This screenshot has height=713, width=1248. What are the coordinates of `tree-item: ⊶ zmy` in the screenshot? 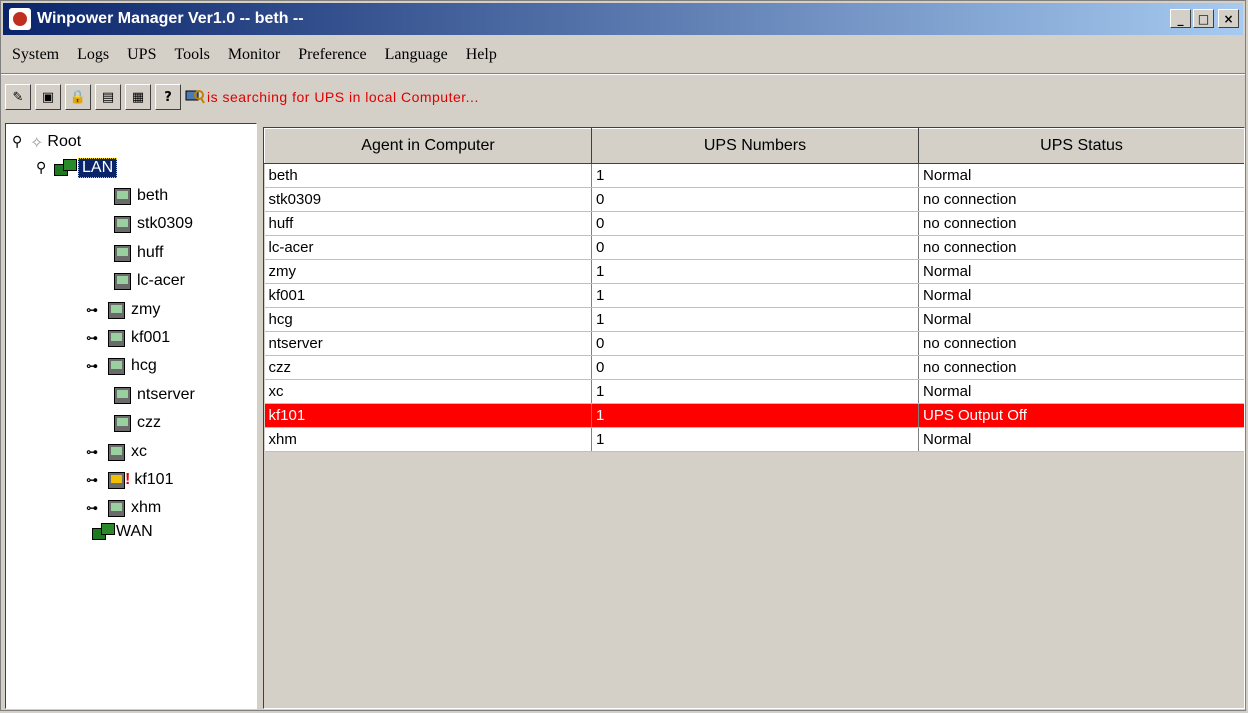 It's located at (123, 310).